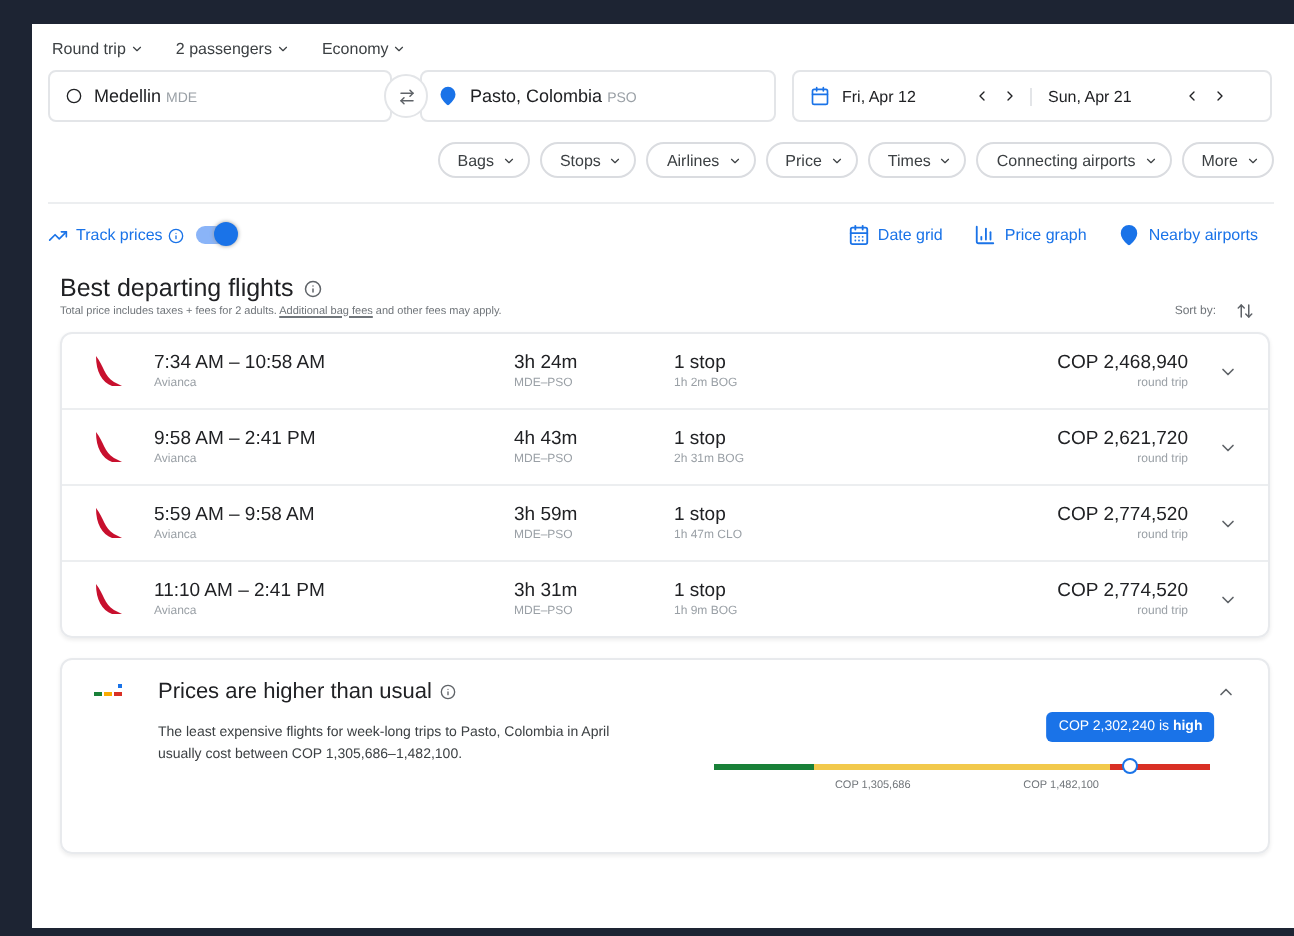 The width and height of the screenshot is (1294, 936). I want to click on sort-icon, so click(1245, 311).